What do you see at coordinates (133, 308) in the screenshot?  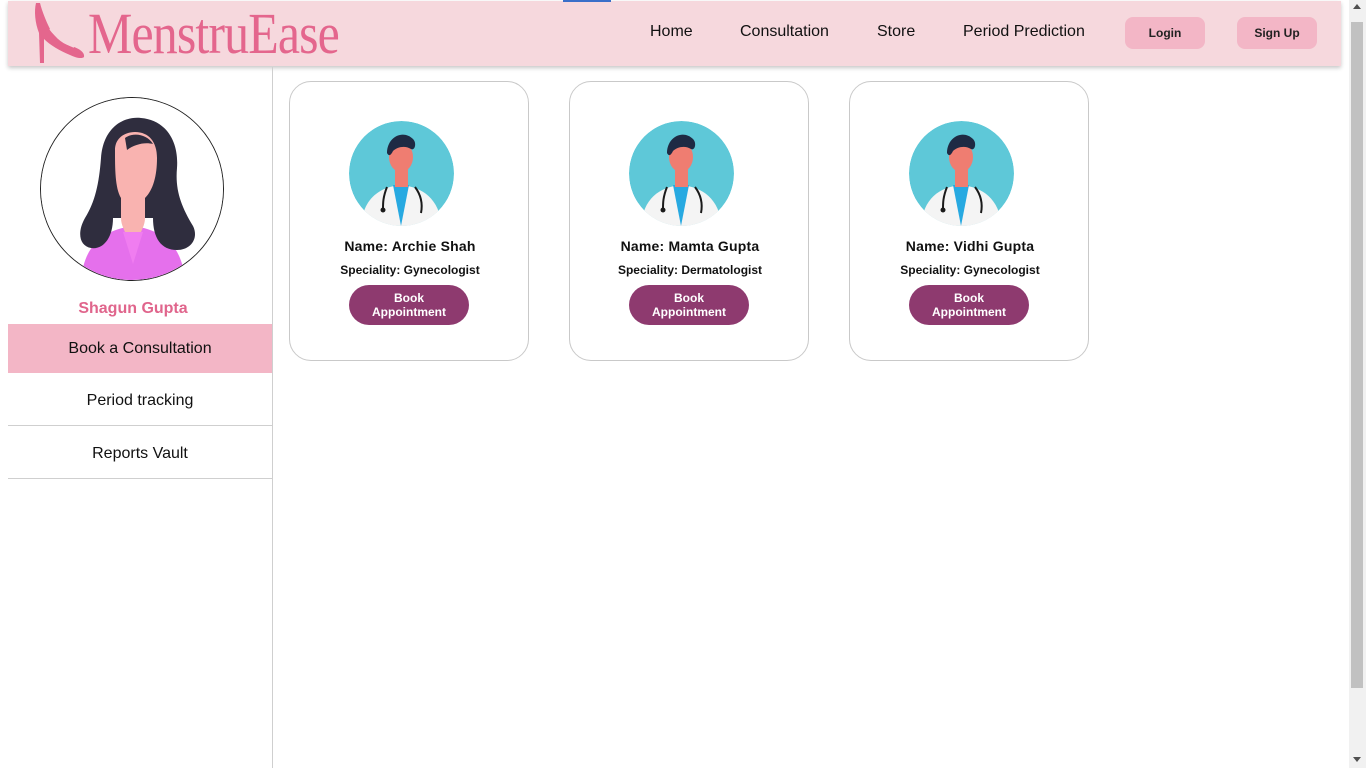 I see `user-name: Shagun Gupta` at bounding box center [133, 308].